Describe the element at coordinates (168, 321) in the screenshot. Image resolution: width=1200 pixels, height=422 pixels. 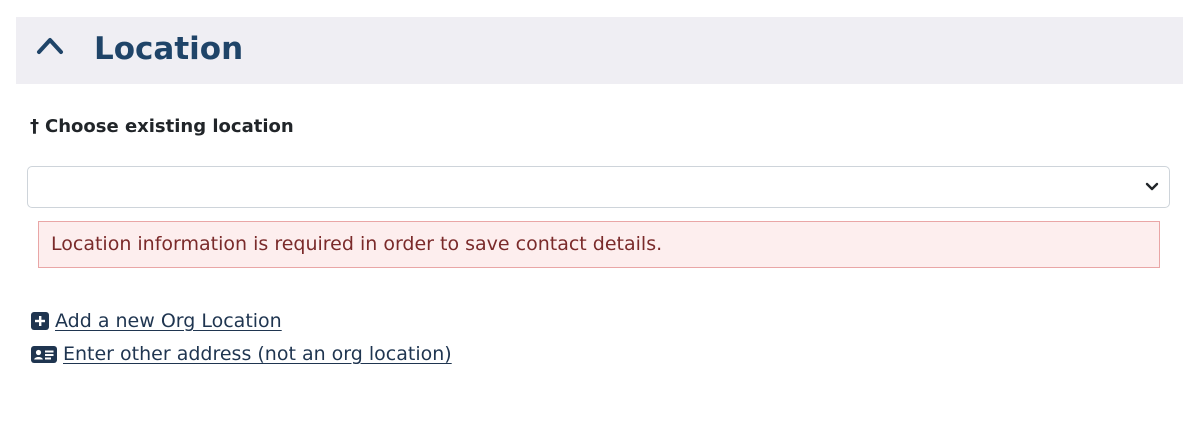
I see `add-org-location-label: Add a new Org Location` at that location.